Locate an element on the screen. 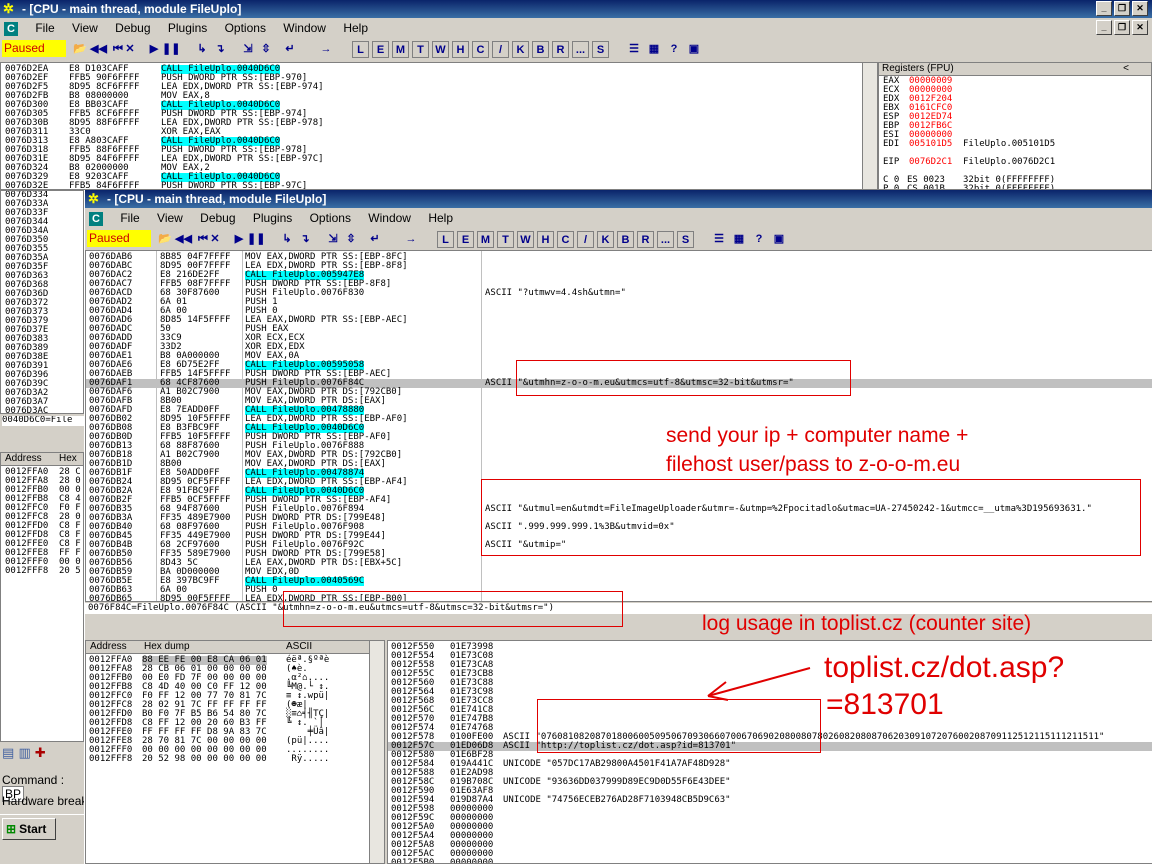  stack-row: 0012F598 00000000 is located at coordinates (770, 809).